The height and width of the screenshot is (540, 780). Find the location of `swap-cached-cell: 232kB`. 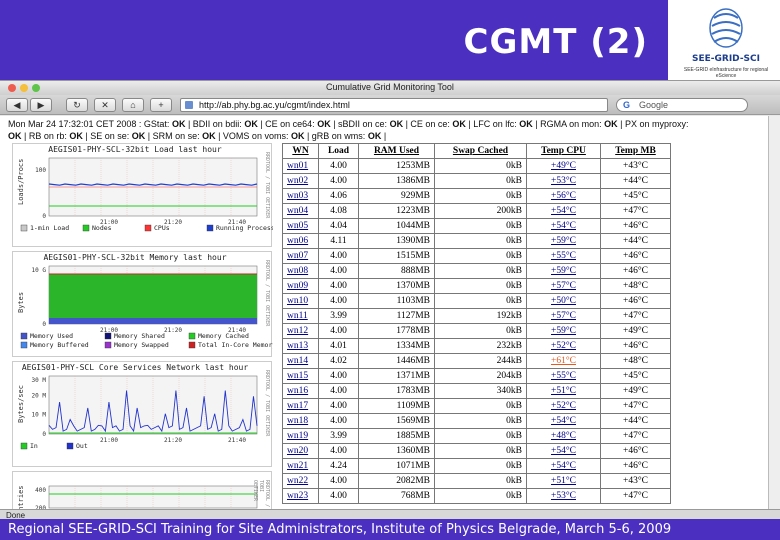

swap-cached-cell: 232kB is located at coordinates (480, 346).